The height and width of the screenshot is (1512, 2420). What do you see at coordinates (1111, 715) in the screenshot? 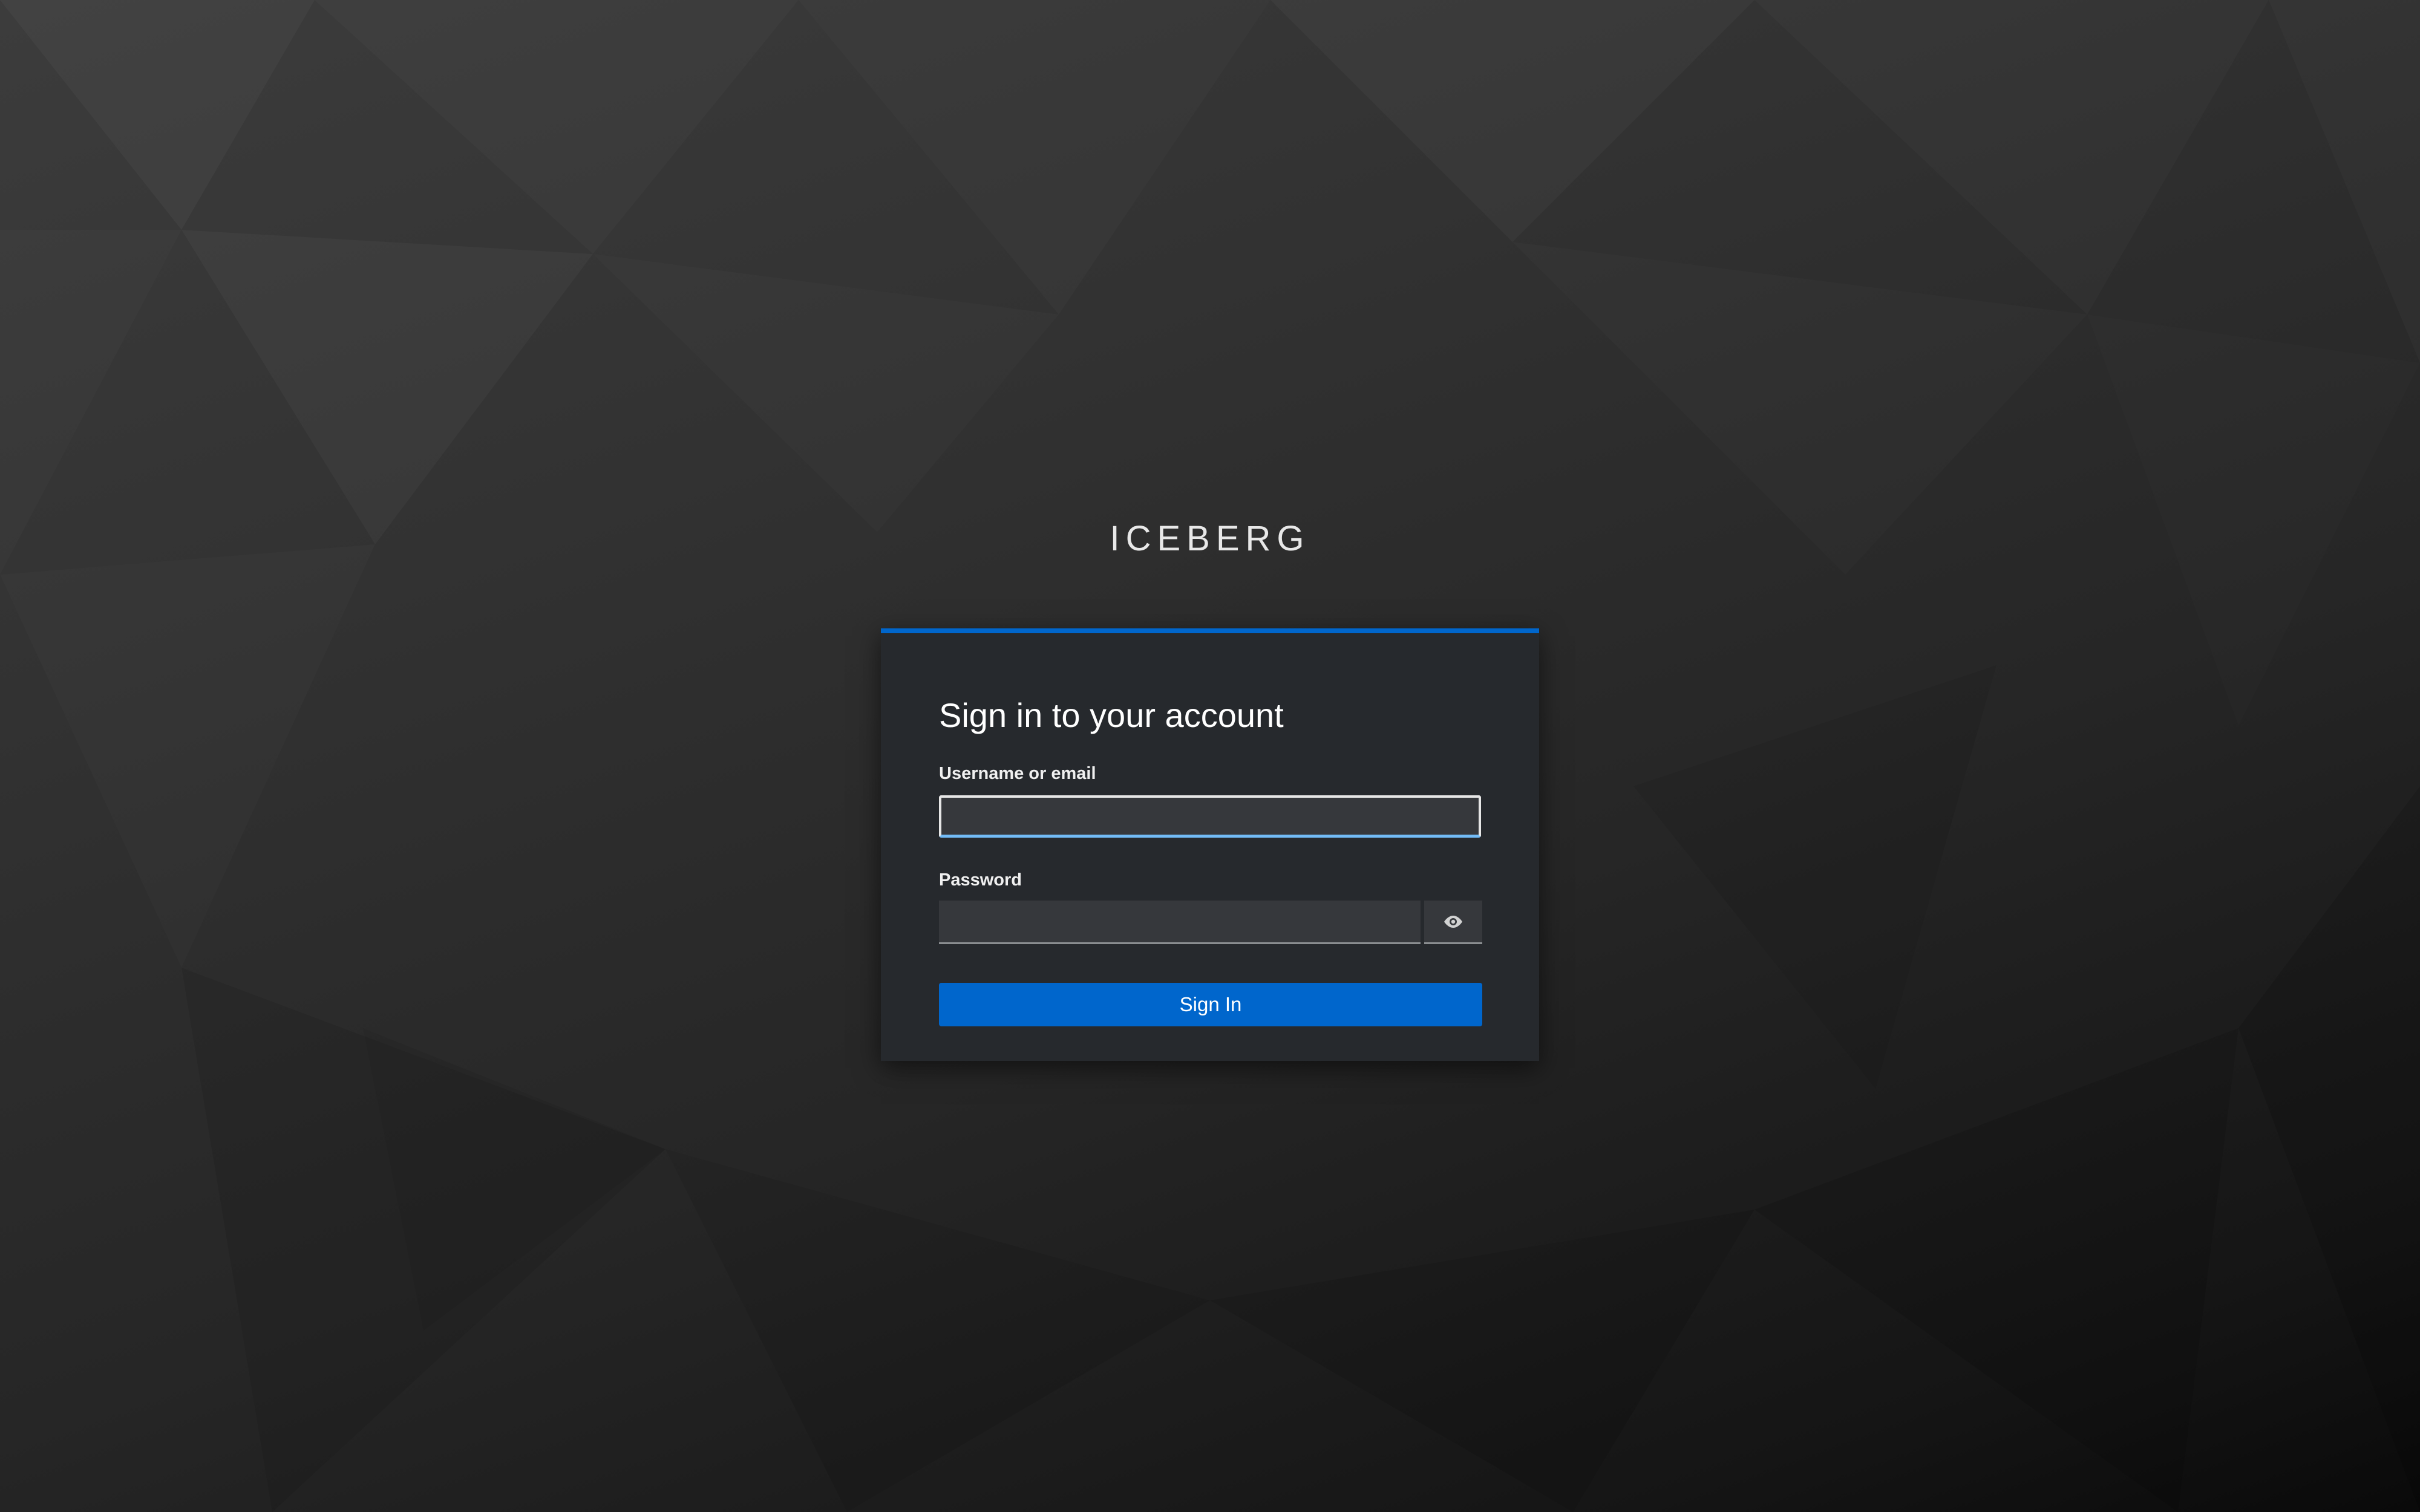
I see `page-title: Sign in to your account` at bounding box center [1111, 715].